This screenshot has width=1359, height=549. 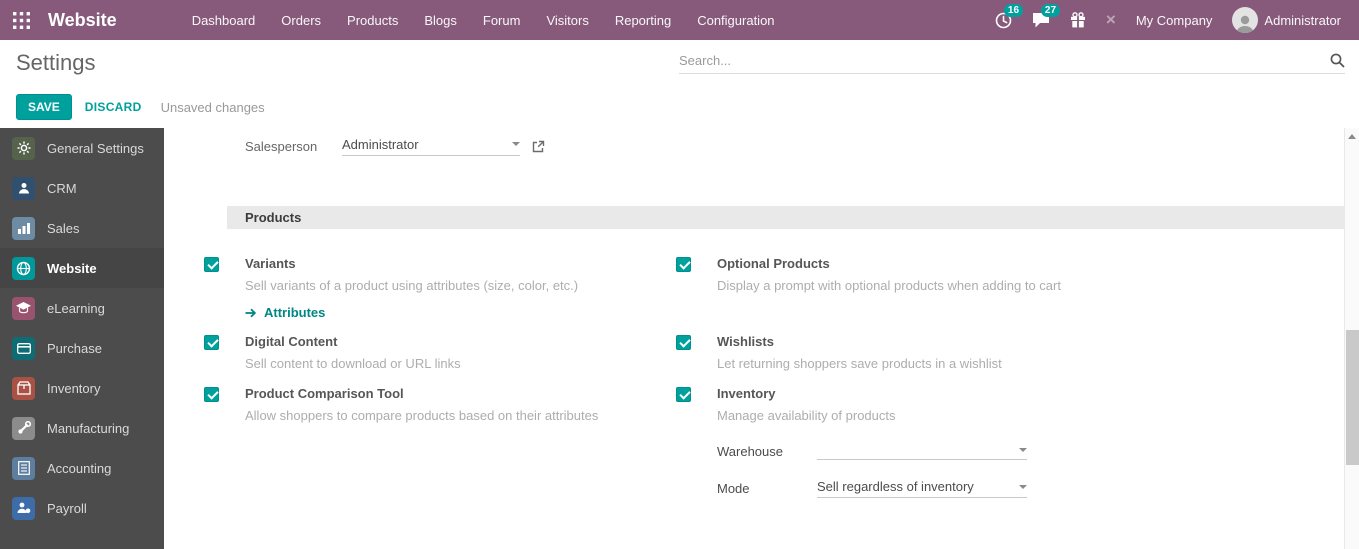 I want to click on mode-label: Mode, so click(x=733, y=488).